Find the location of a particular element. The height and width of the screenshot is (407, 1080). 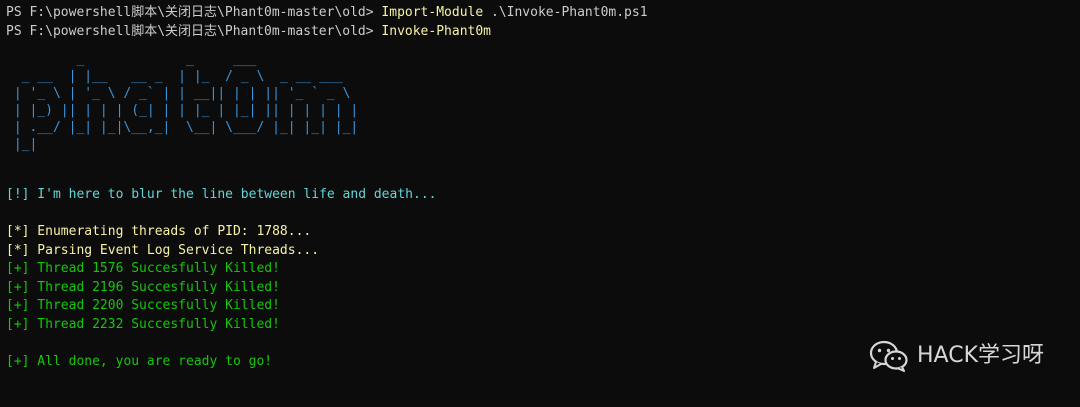

command-argument: .\Invoke-Phant0m.ps1 is located at coordinates (565, 12).